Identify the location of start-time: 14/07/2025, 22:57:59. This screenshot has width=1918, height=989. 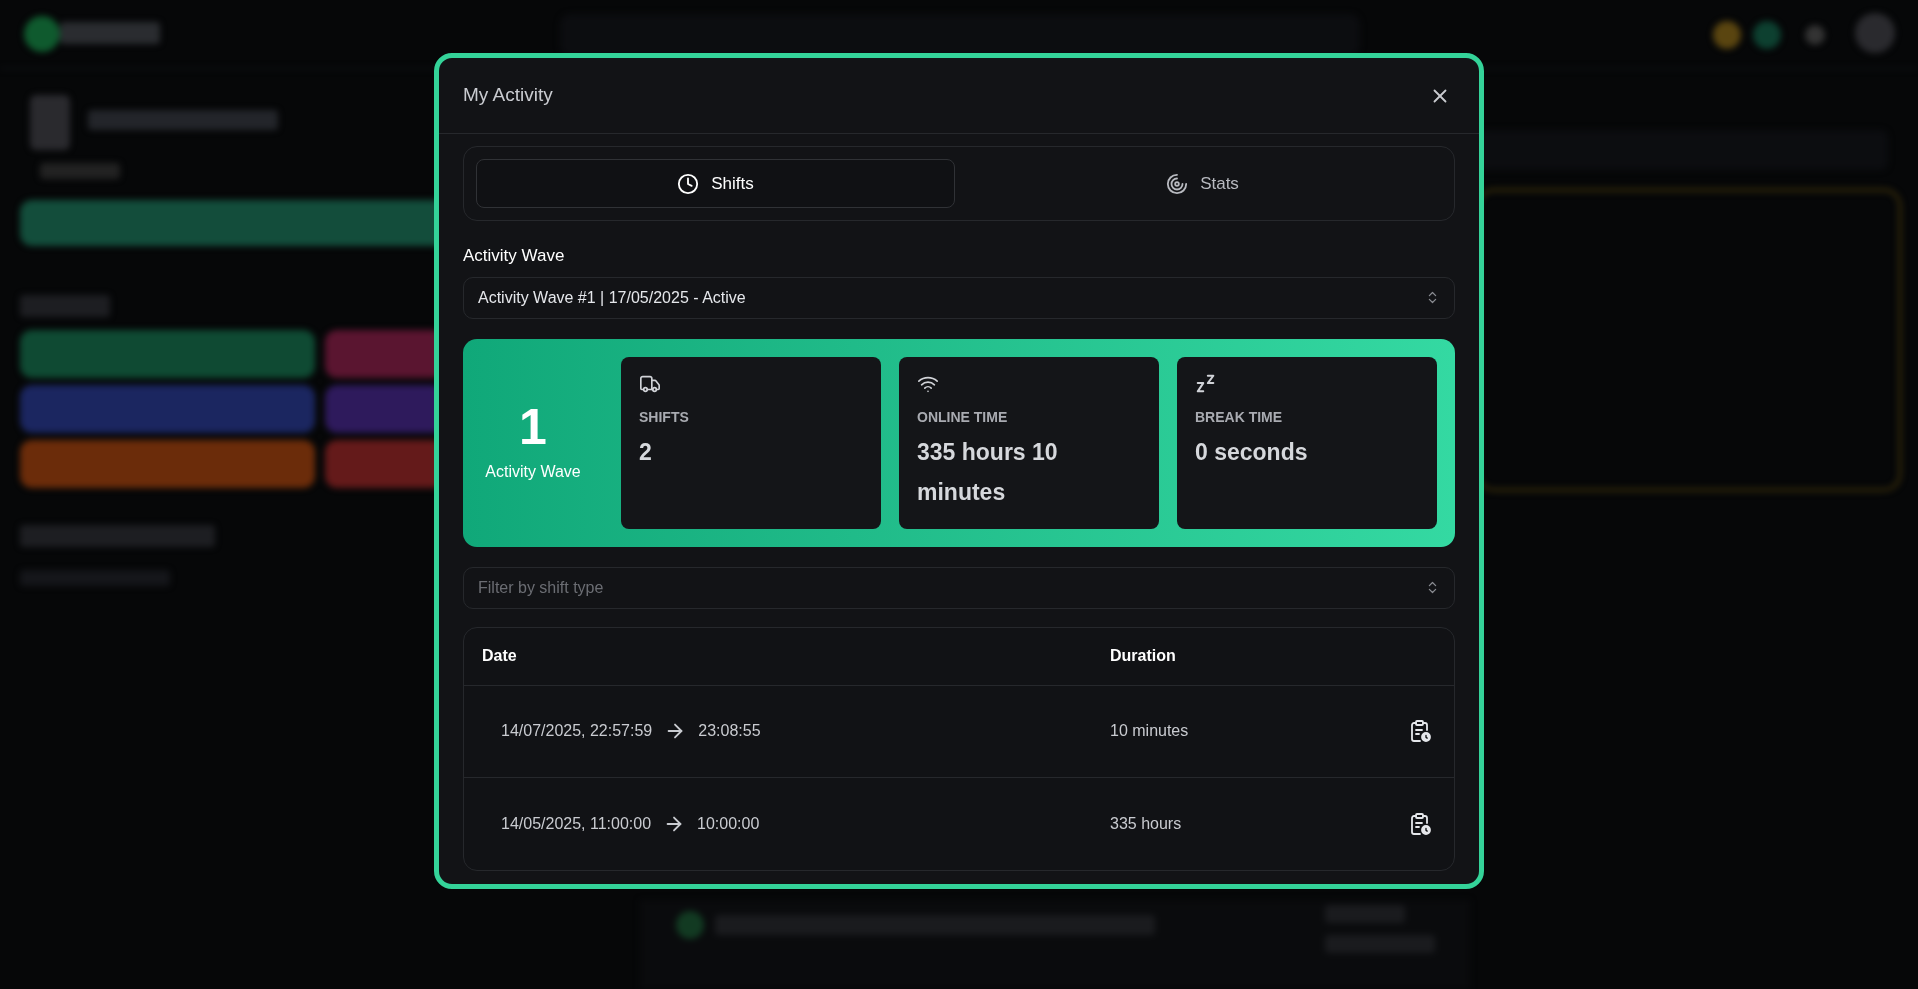
(577, 731).